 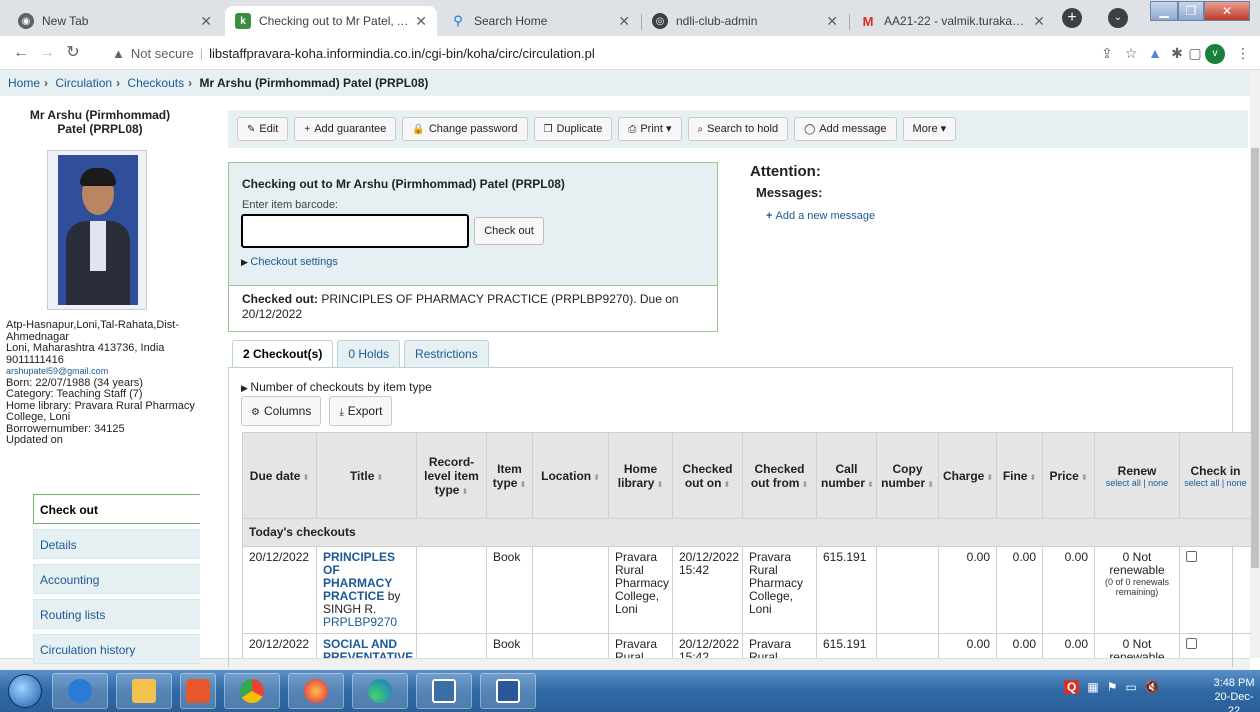 What do you see at coordinates (1255, 358) in the screenshot?
I see `scrollbar-thumb` at bounding box center [1255, 358].